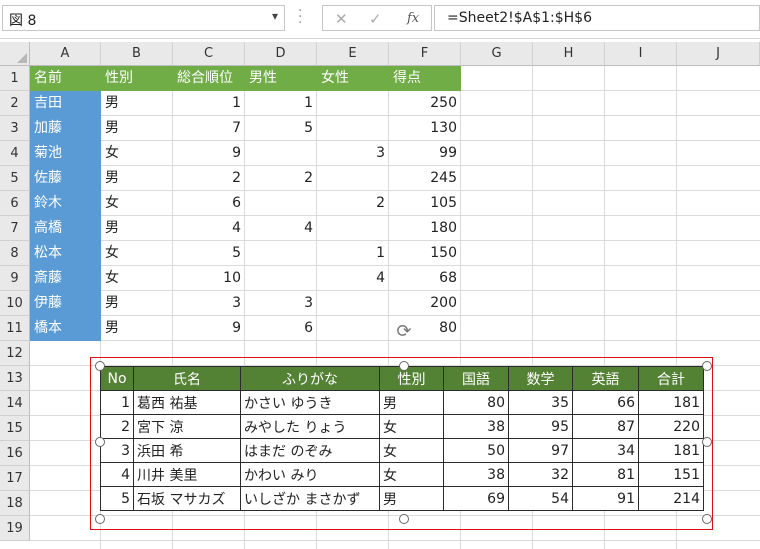  I want to click on column-header: F, so click(425, 54).